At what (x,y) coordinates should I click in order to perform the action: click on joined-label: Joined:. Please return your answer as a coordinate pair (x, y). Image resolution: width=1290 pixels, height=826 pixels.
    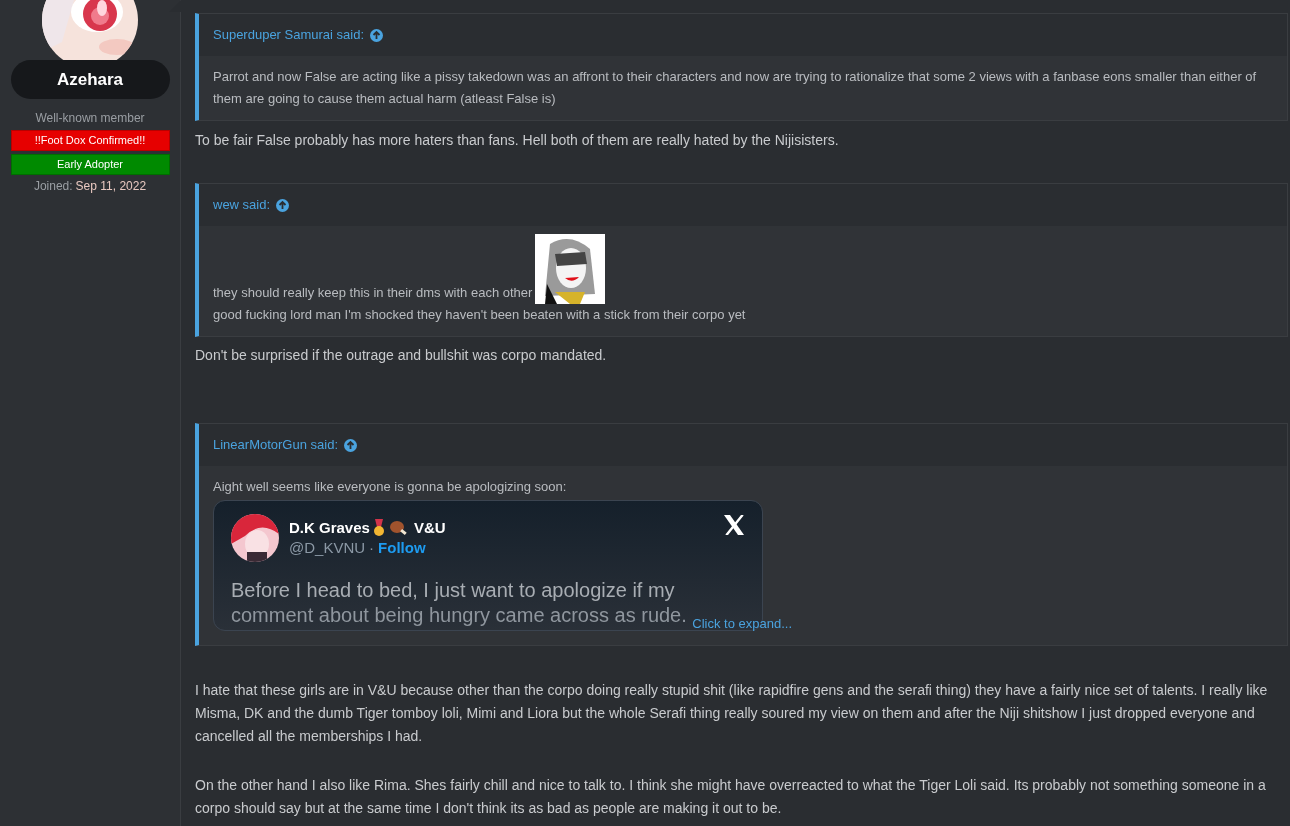
    Looking at the image, I should click on (53, 186).